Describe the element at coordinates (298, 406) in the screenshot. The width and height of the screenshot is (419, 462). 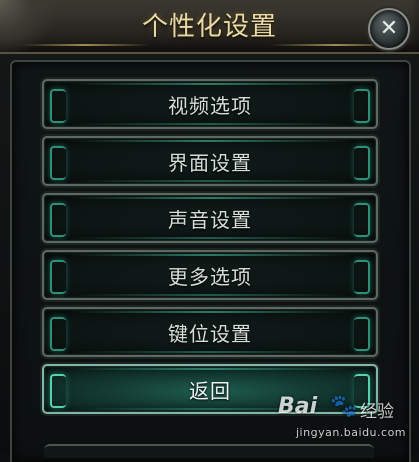
I see `baidu-logo-text: Bai` at that location.